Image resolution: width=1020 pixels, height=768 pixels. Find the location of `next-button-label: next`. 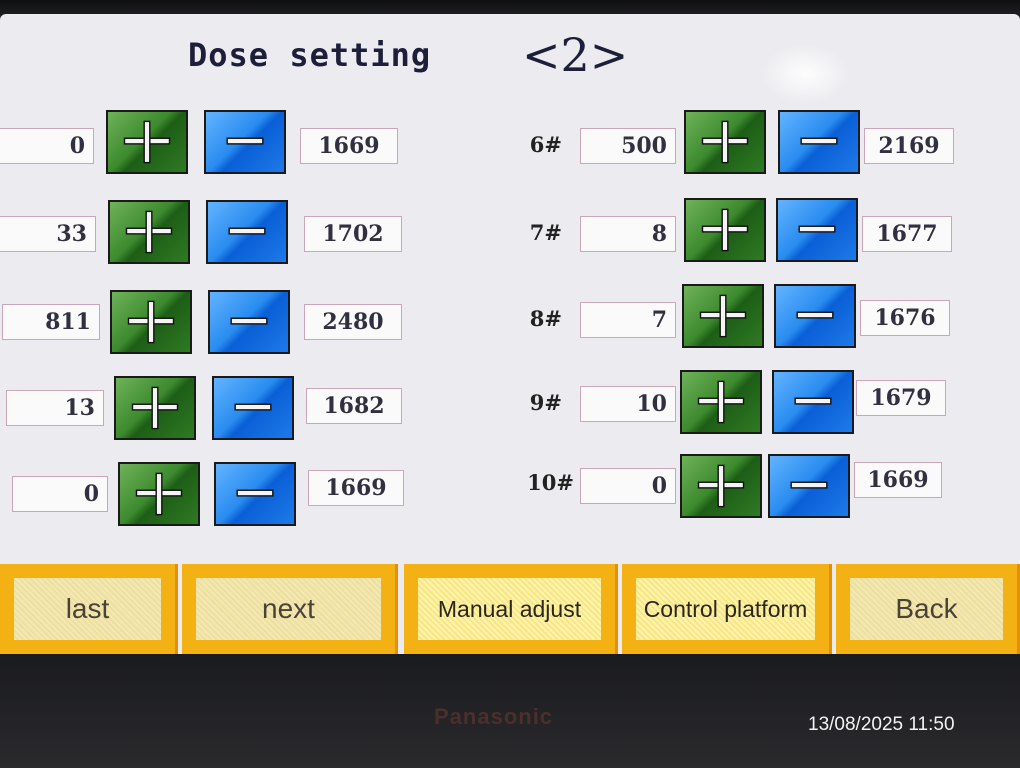

next-button-label: next is located at coordinates (288, 609).